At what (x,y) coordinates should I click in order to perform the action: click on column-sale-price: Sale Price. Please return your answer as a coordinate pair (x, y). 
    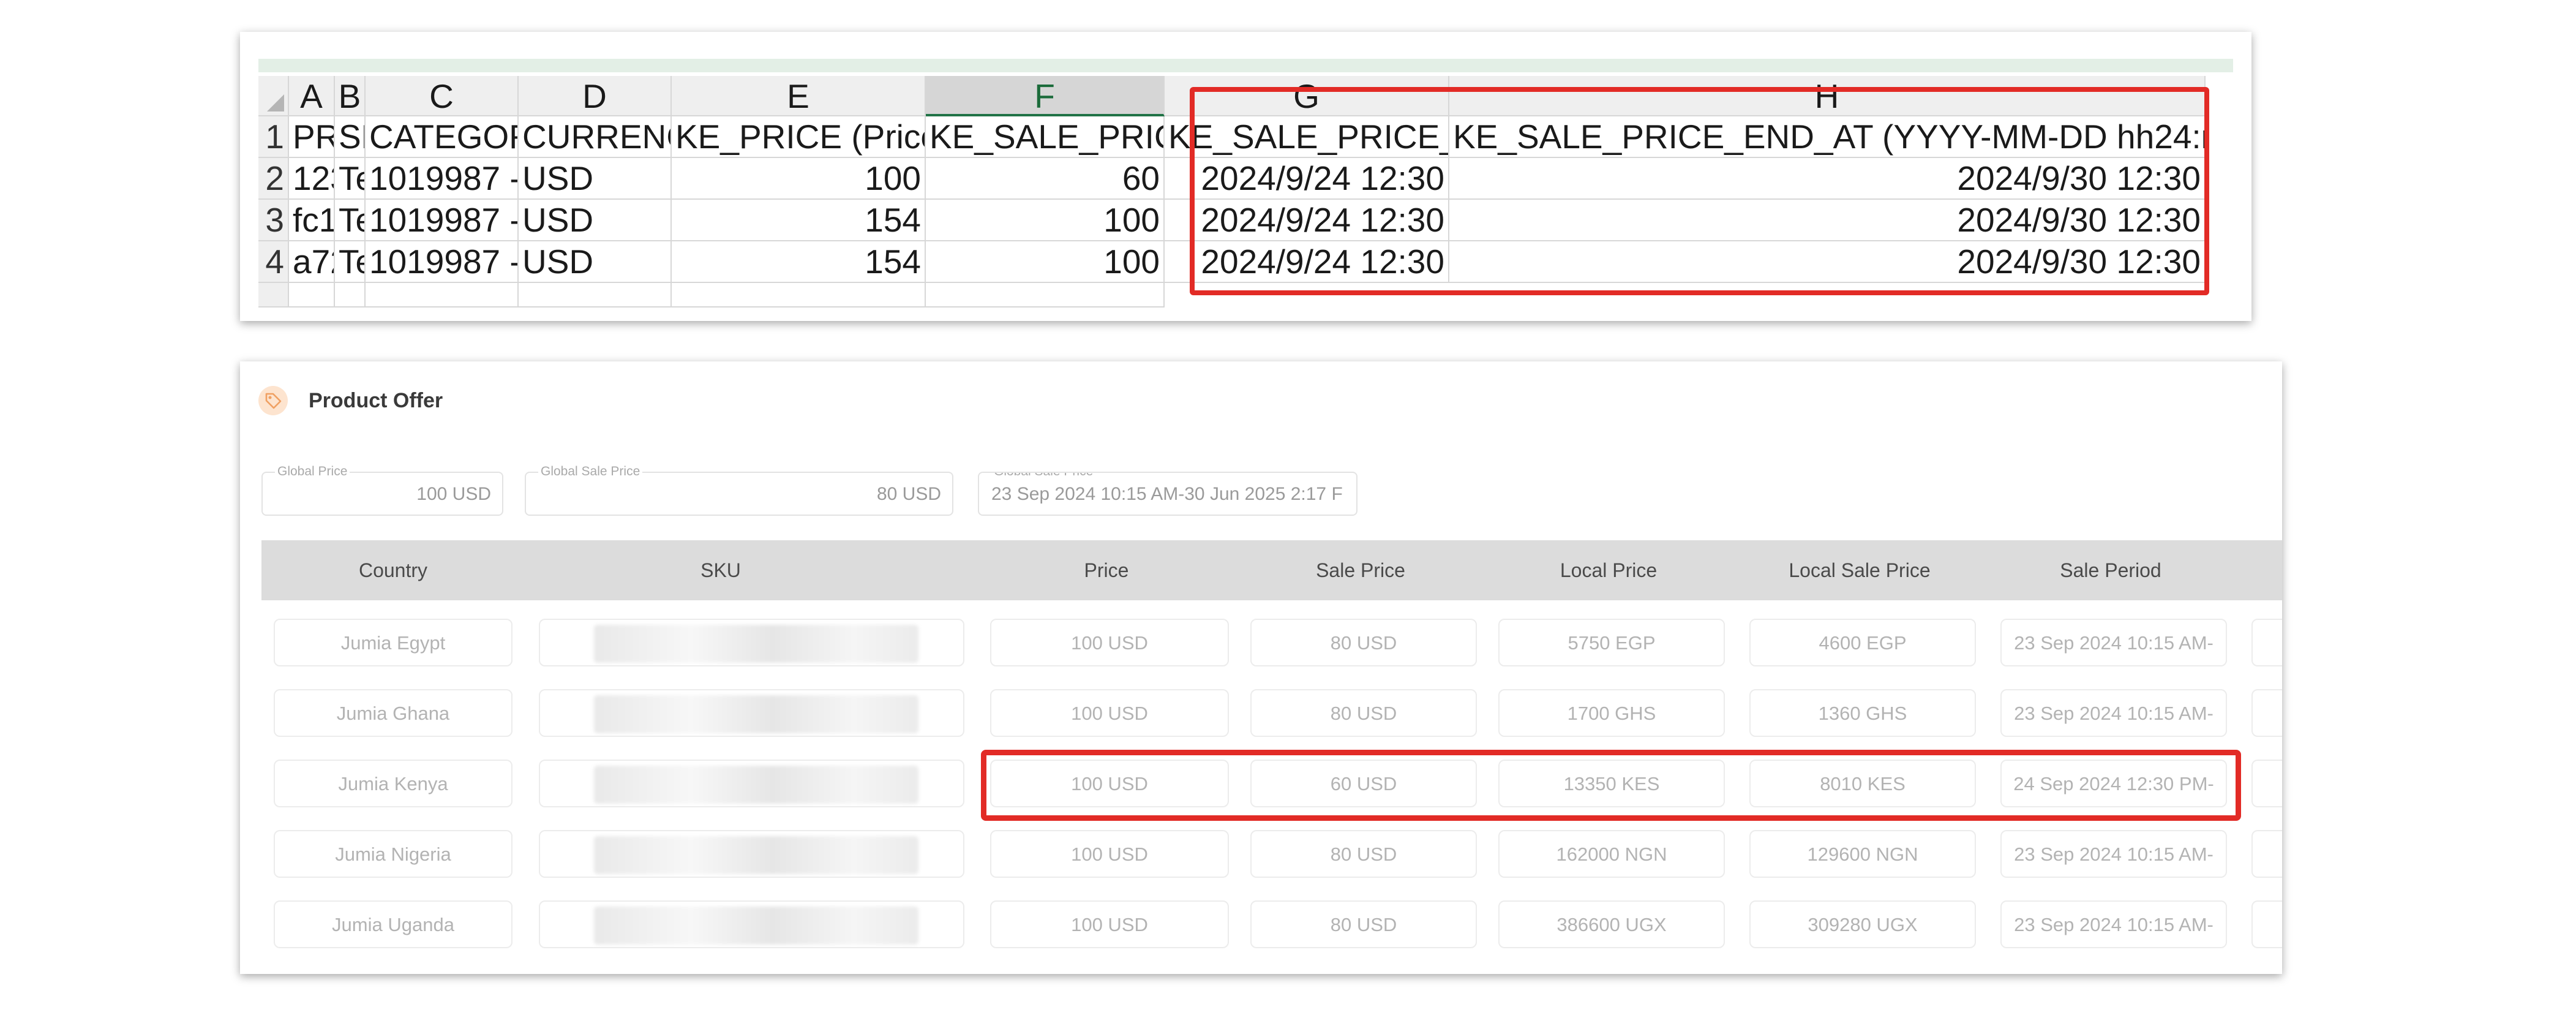
    Looking at the image, I should click on (1360, 570).